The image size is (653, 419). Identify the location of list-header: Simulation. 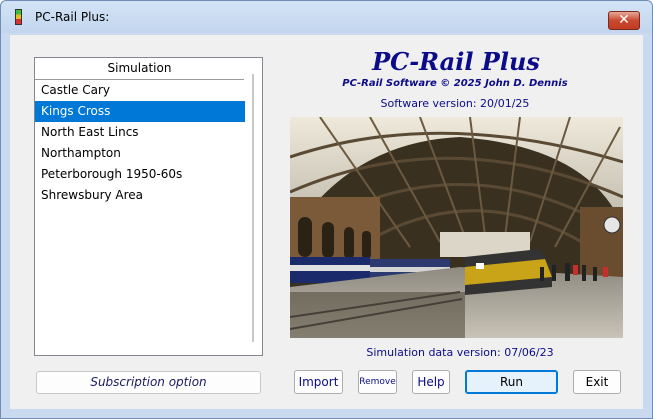
(139, 69).